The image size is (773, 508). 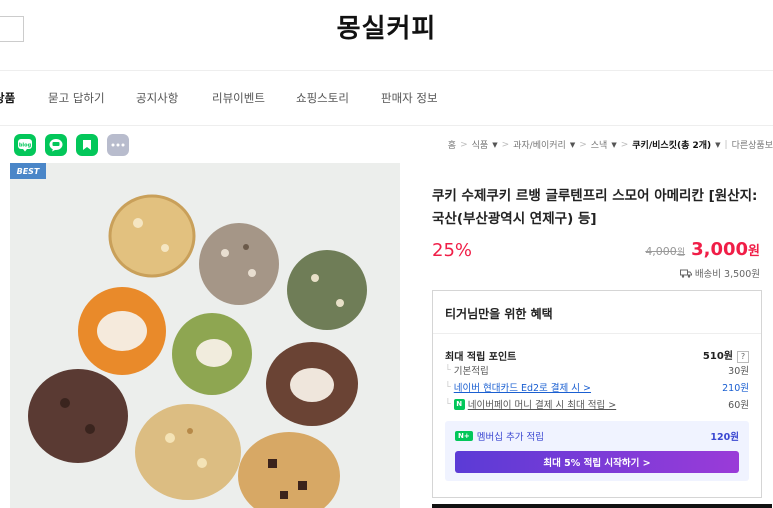 I want to click on original-price: 4,000원, so click(x=665, y=251).